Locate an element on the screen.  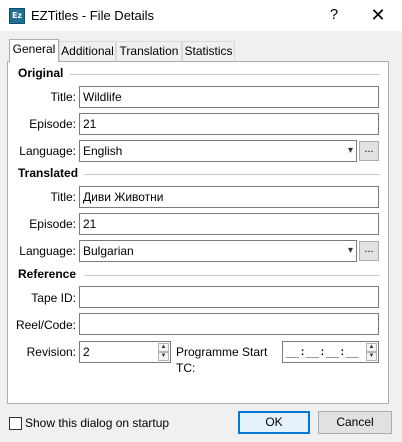
original-title-input: Wildlife is located at coordinates (229, 97).